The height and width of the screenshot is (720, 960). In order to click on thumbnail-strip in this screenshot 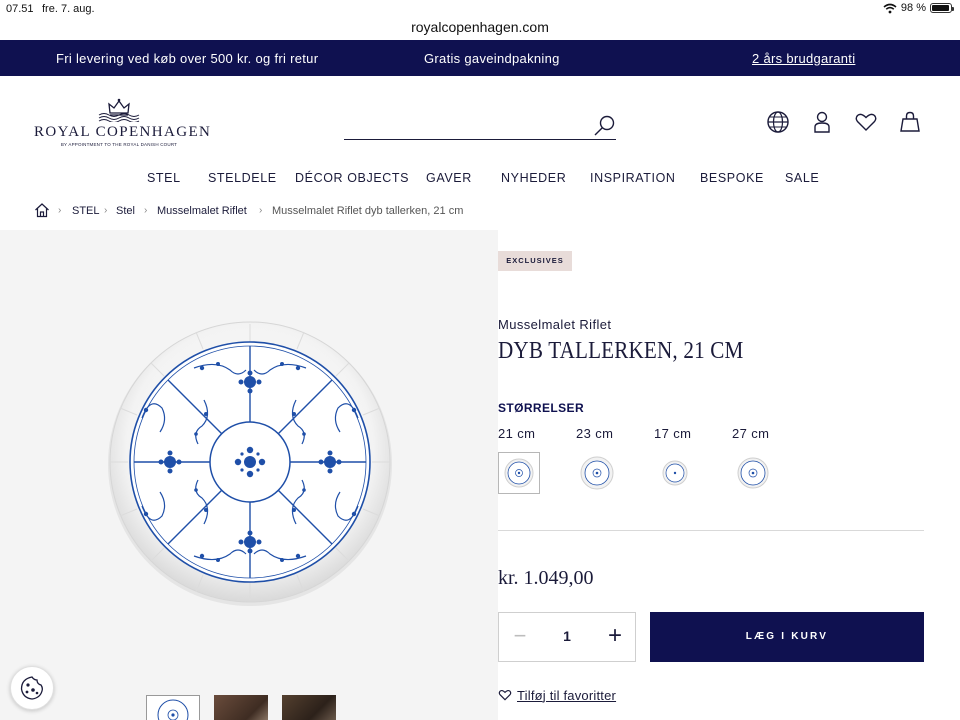, I will do `click(241, 707)`.